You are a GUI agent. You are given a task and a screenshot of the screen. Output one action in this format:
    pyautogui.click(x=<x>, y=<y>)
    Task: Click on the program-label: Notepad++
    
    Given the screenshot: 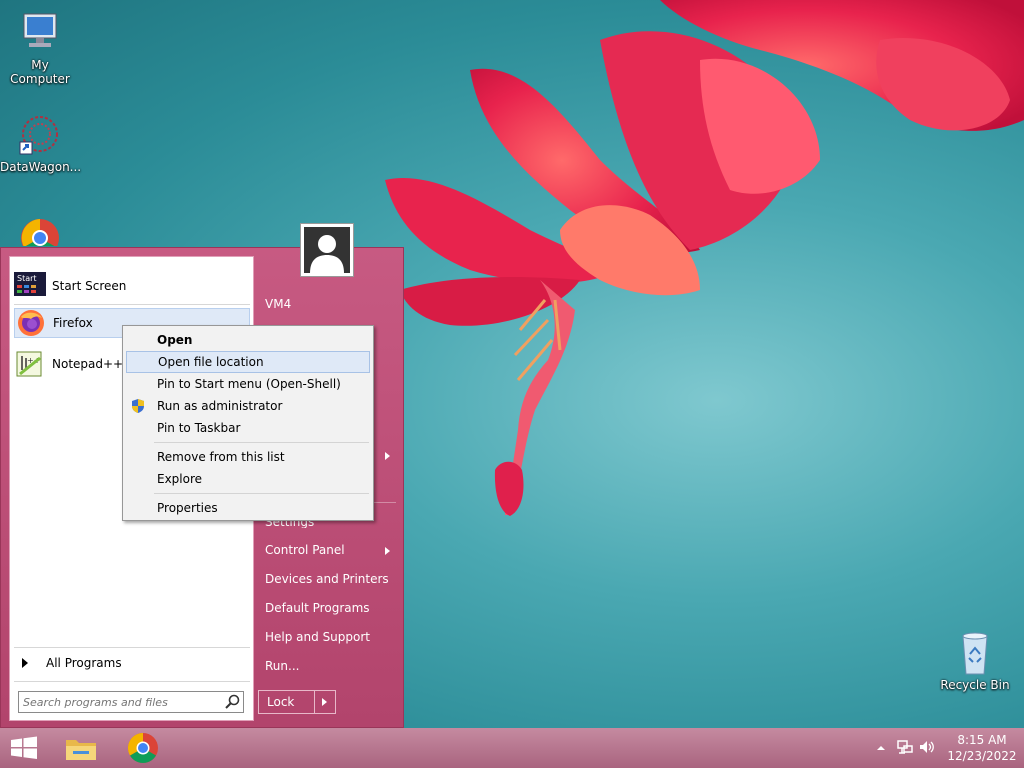 What is the action you would take?
    pyautogui.click(x=88, y=364)
    